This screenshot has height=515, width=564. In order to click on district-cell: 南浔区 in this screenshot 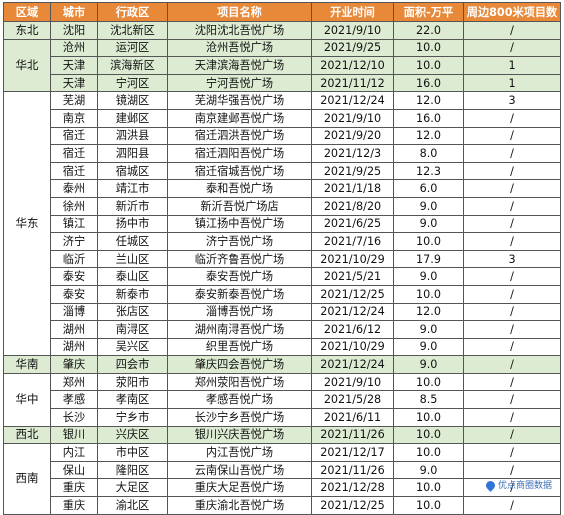, I will do `click(132, 329)`.